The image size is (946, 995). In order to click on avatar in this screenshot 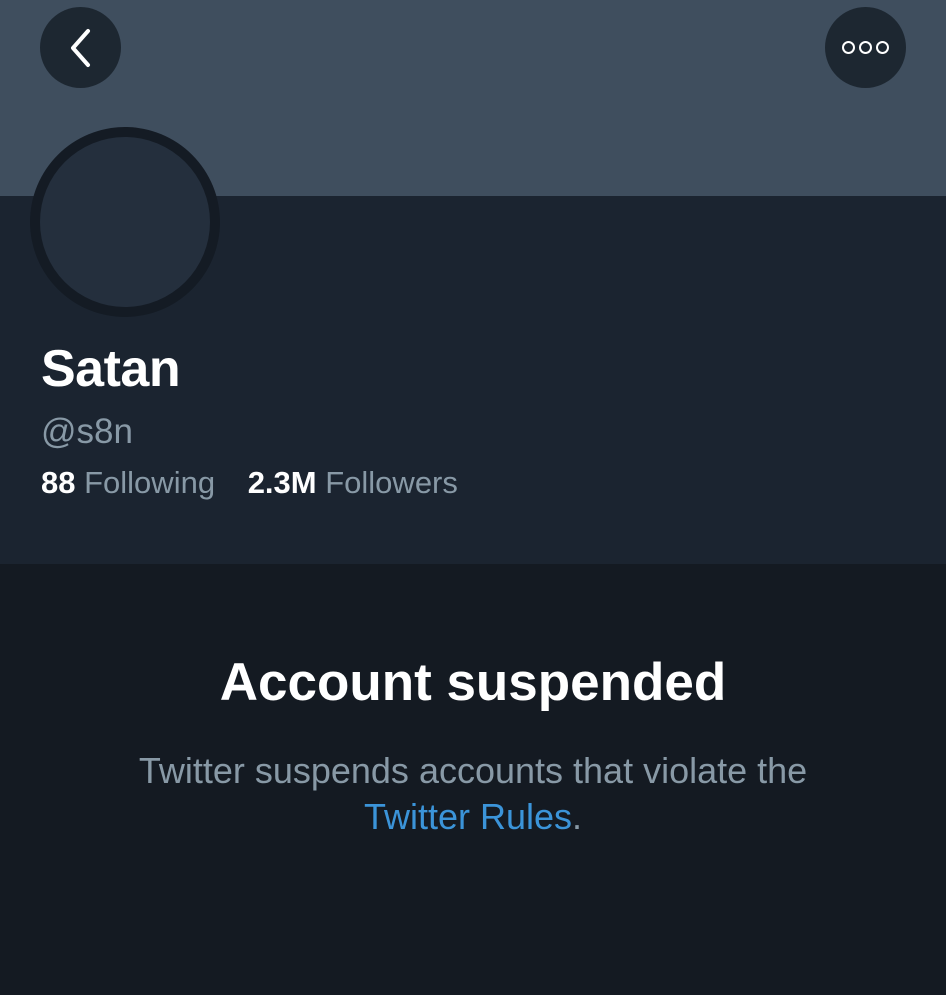, I will do `click(125, 222)`.